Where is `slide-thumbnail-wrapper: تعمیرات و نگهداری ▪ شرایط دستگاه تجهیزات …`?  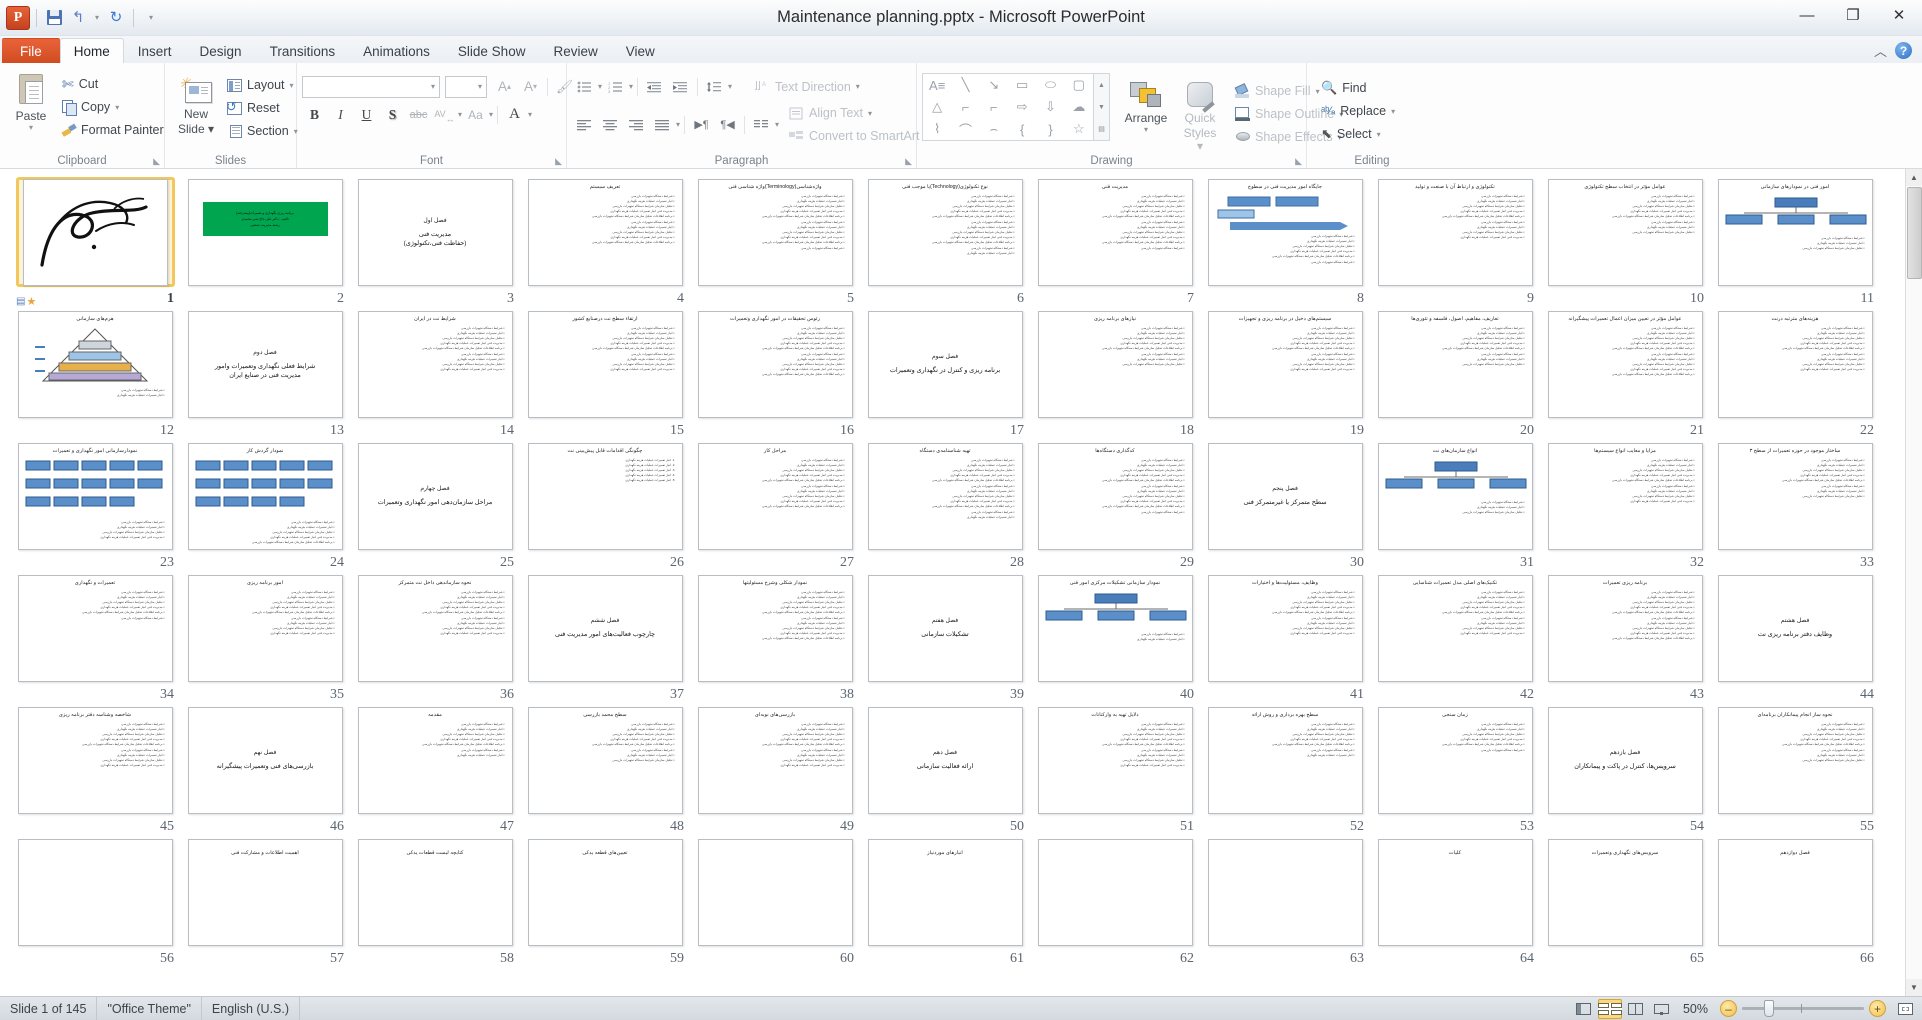
slide-thumbnail-wrapper: تعمیرات و نگهداری ▪ شرایط دستگاه تجهیزات … is located at coordinates (95, 628).